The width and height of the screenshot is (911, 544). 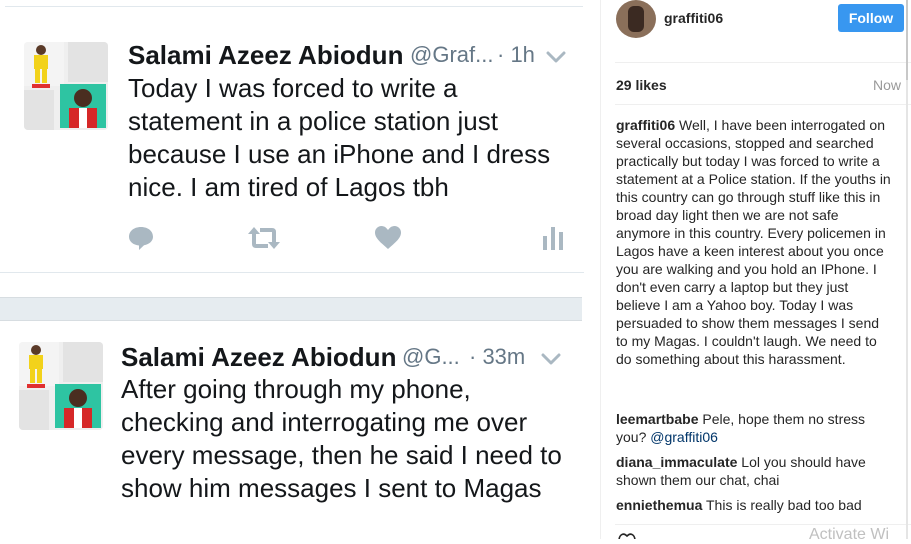 I want to click on comment-username: enniethemua, so click(x=659, y=505).